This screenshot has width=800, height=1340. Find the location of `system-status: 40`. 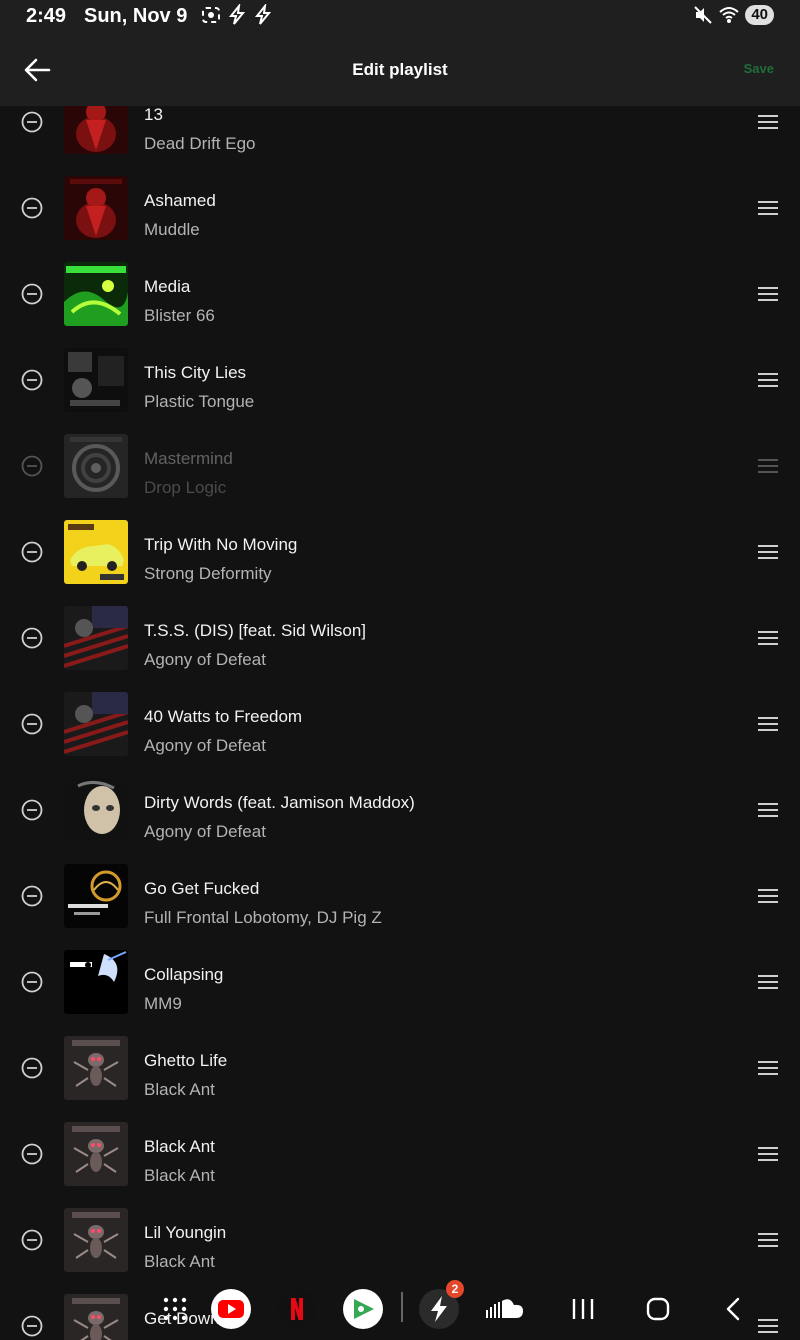

system-status: 40 is located at coordinates (733, 15).